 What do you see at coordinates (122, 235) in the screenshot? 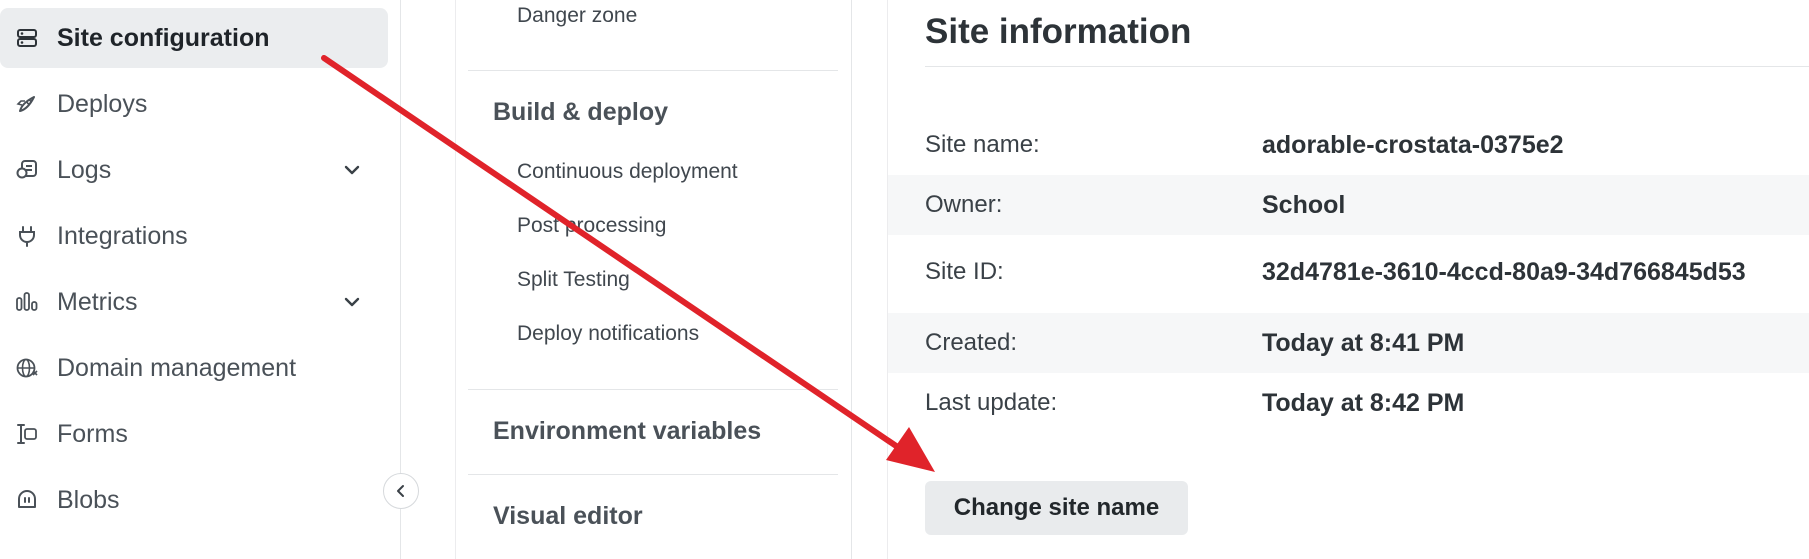
I see `sidebar-item-label: Integrations` at bounding box center [122, 235].